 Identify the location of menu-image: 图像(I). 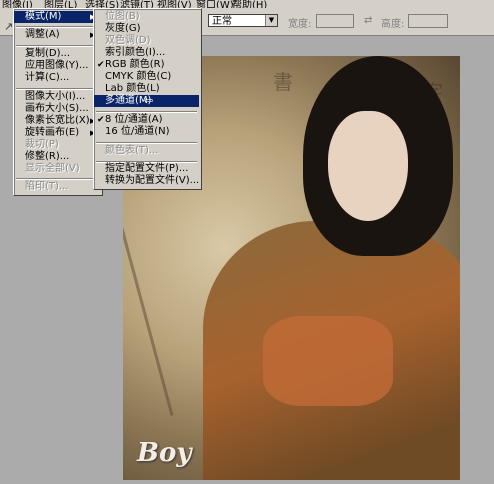
(17, 4).